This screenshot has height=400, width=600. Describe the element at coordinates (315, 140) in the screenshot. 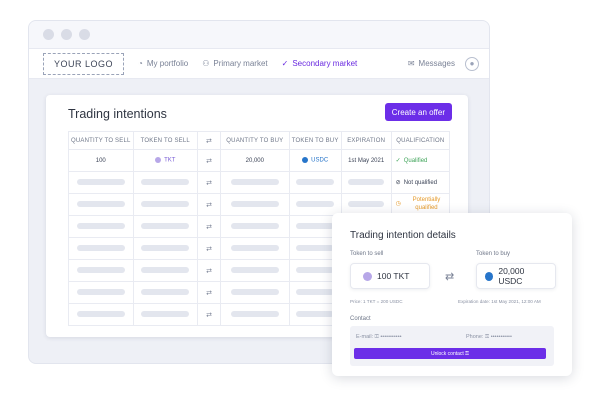

I see `column-header: TOKEN TO BUY` at that location.